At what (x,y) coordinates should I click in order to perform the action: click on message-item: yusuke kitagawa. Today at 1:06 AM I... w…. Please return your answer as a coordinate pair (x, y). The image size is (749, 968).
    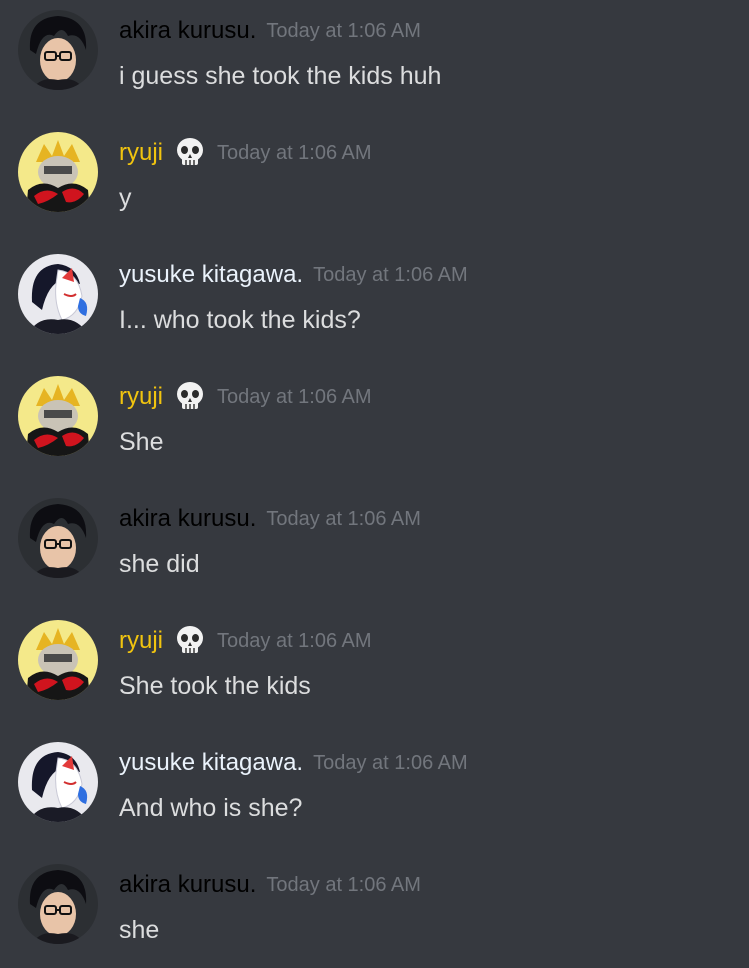
    Looking at the image, I should click on (374, 299).